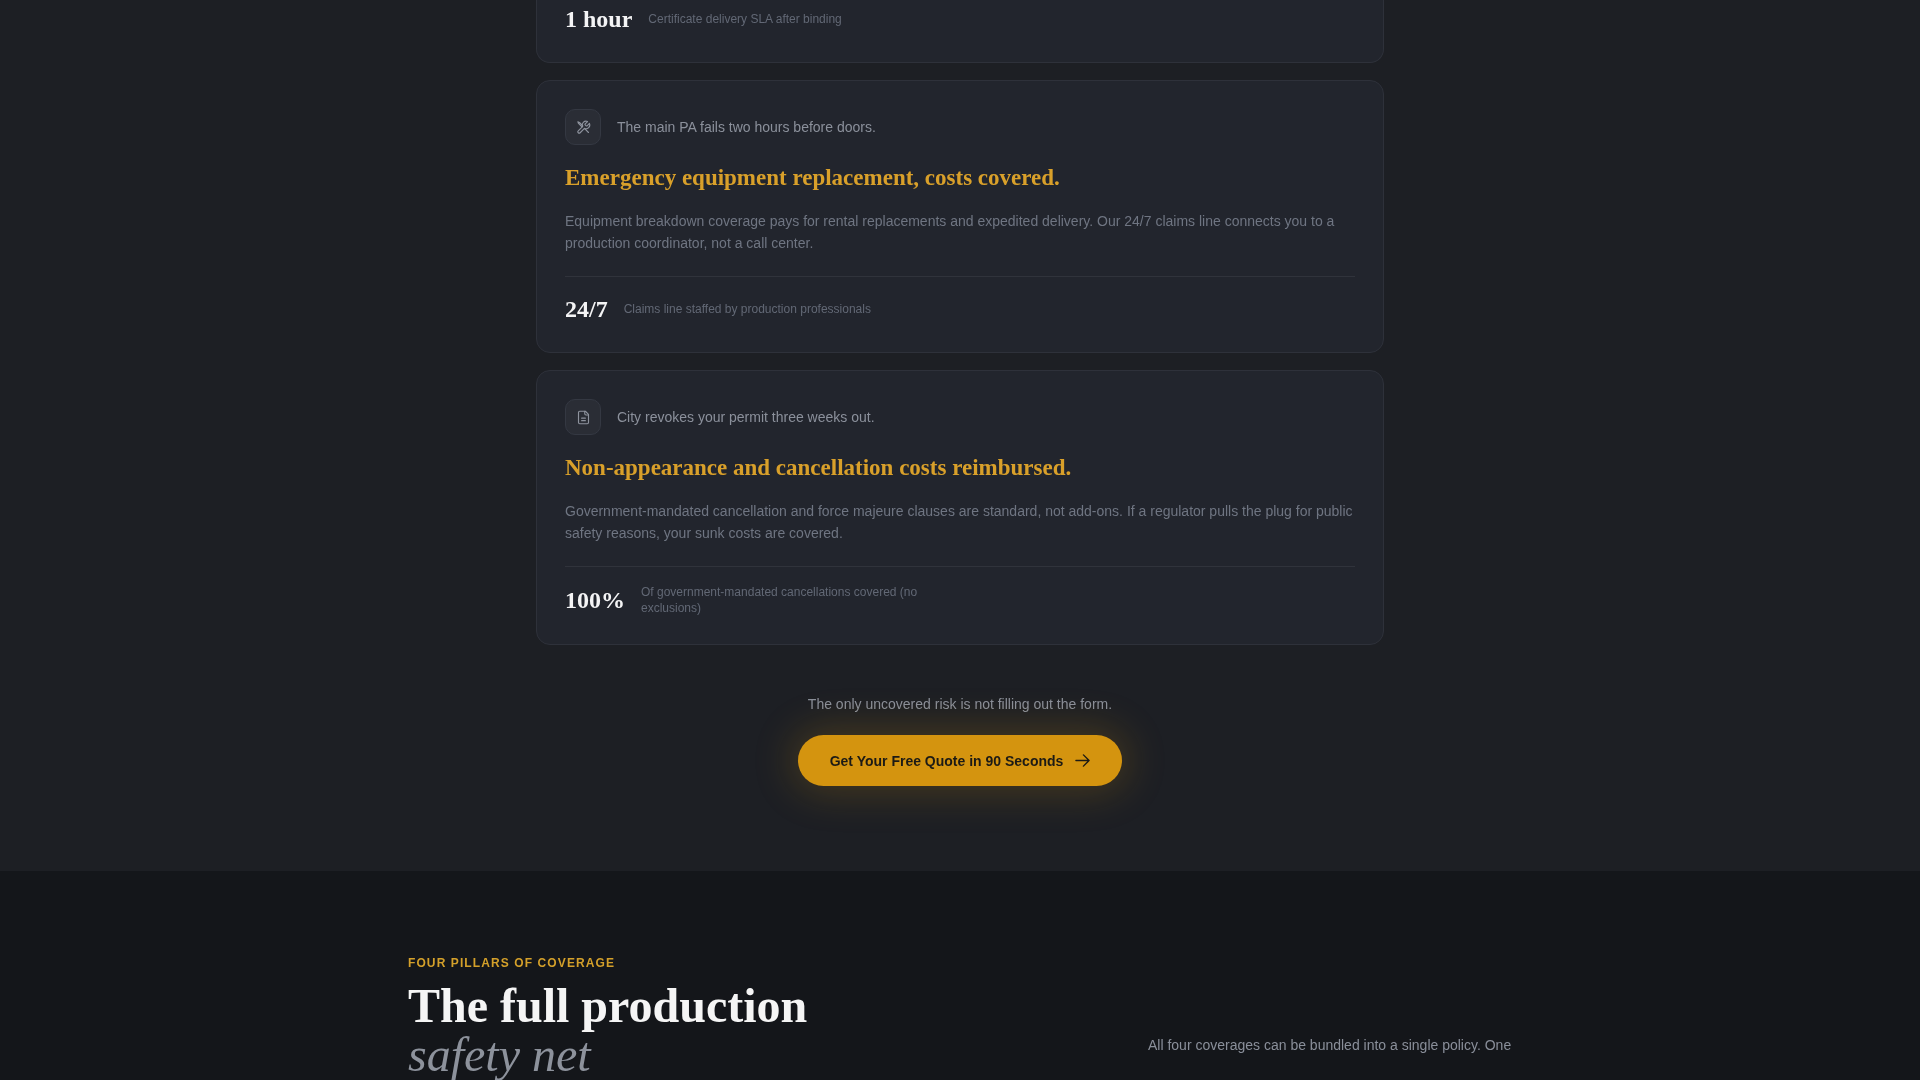  I want to click on card-description: Government-mandated cancellation and force majeure clauses are standard, not add-ons. If a regulator pulls the plug for public safety reasons, your sunk costs are covered., so click(959, 522).